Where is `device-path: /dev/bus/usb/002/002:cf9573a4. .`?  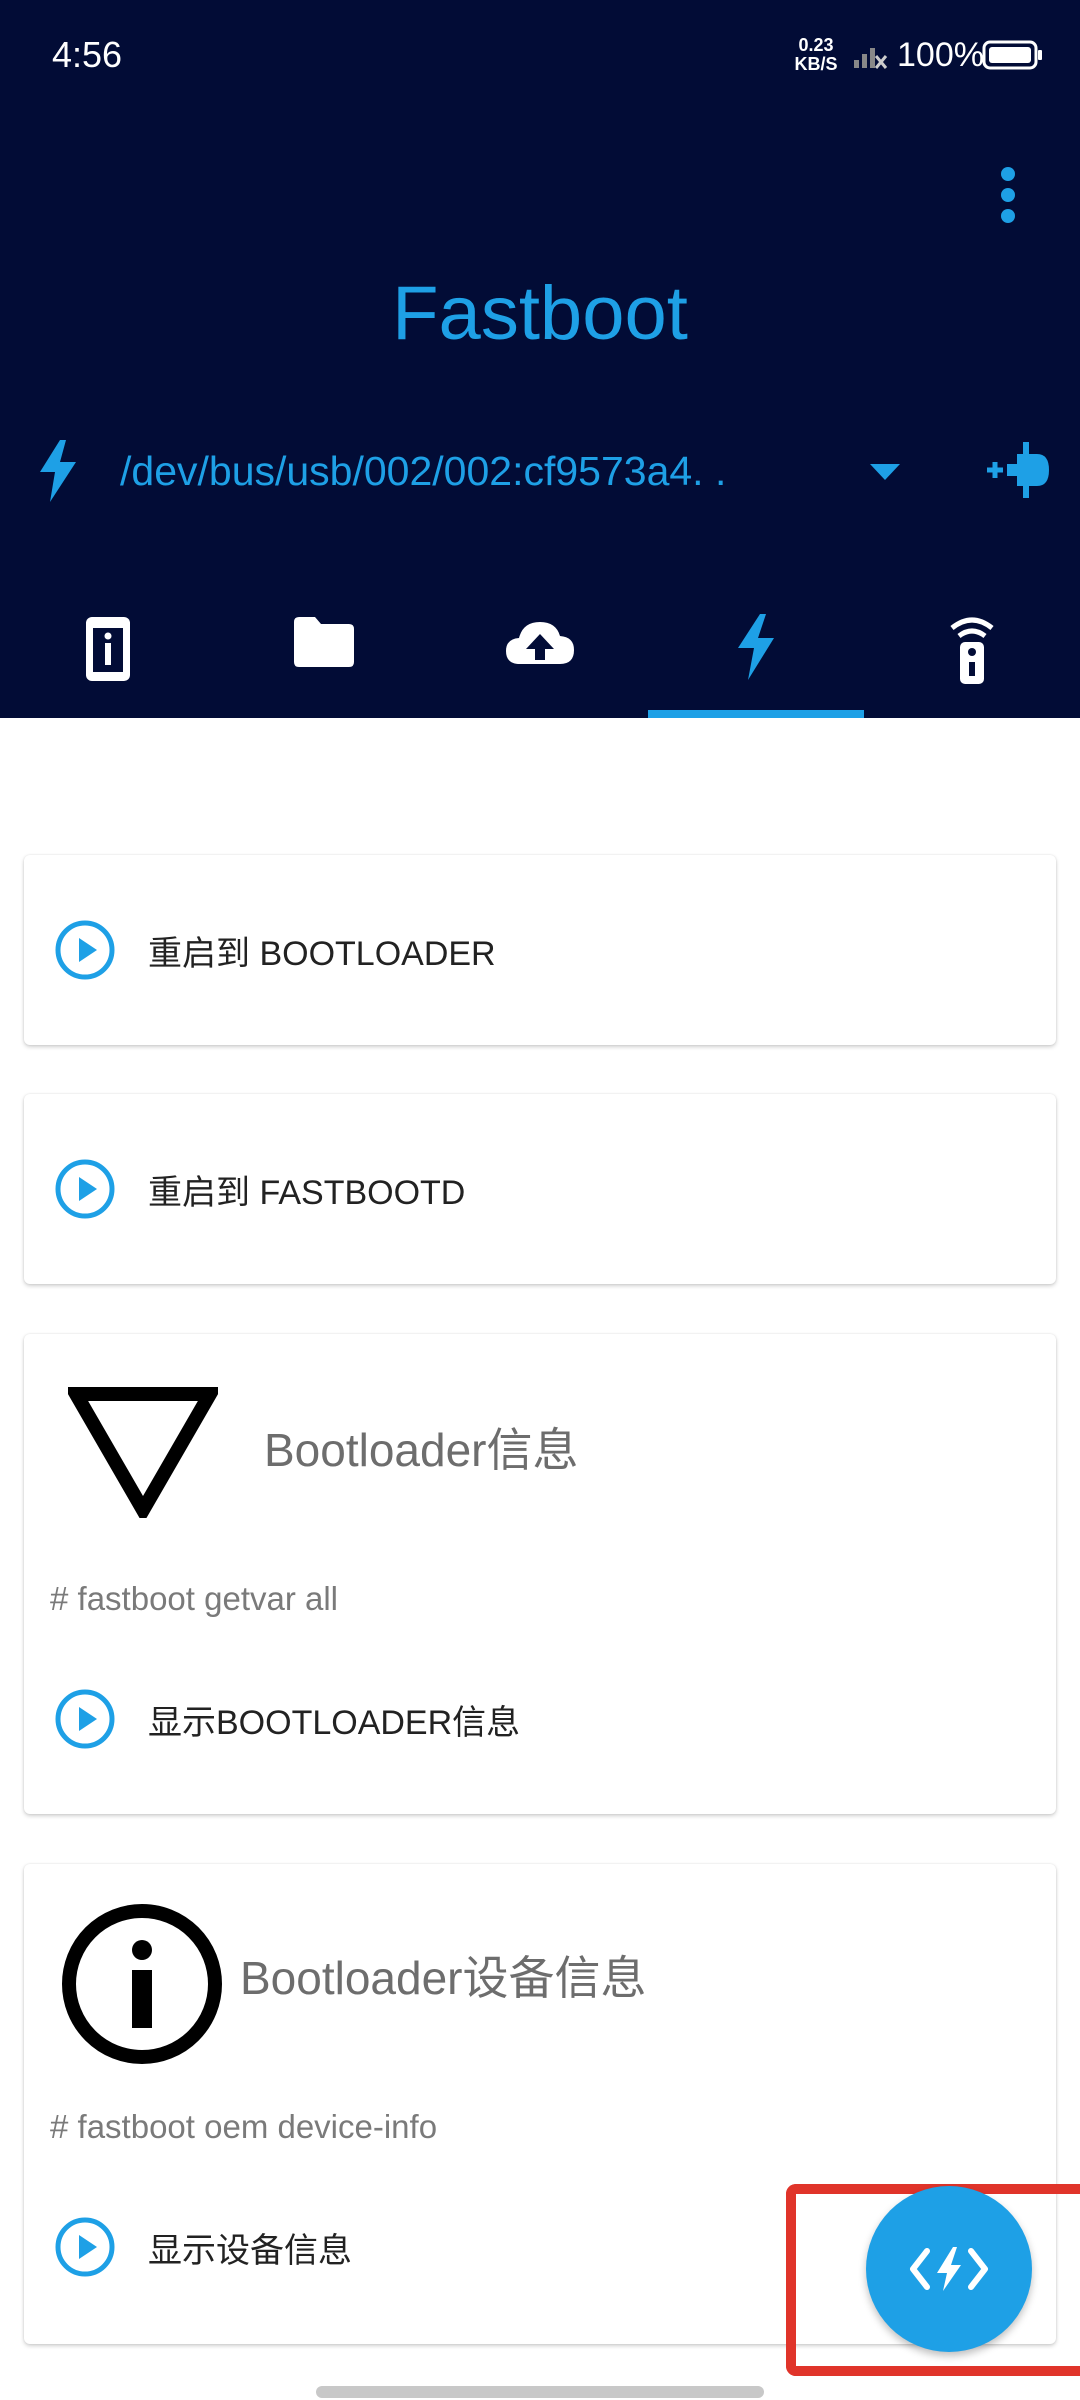
device-path: /dev/bus/usb/002/002:cf9573a4. . is located at coordinates (460, 471).